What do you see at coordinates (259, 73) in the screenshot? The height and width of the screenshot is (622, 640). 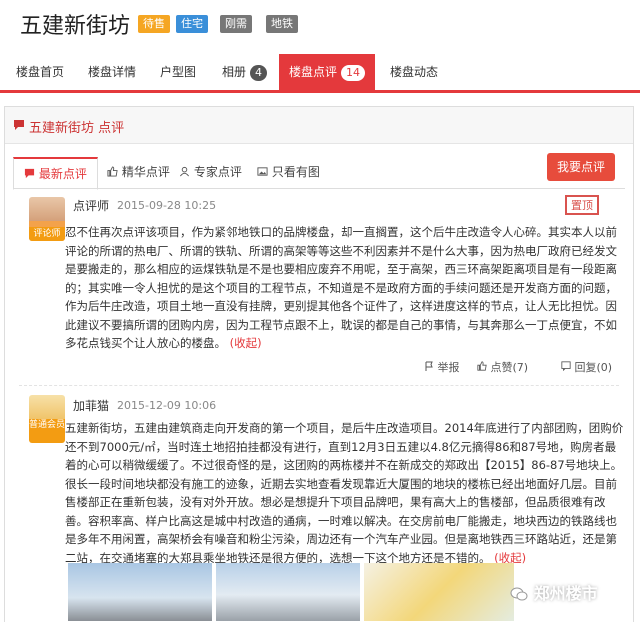 I see `album-count-badge: 4` at bounding box center [259, 73].